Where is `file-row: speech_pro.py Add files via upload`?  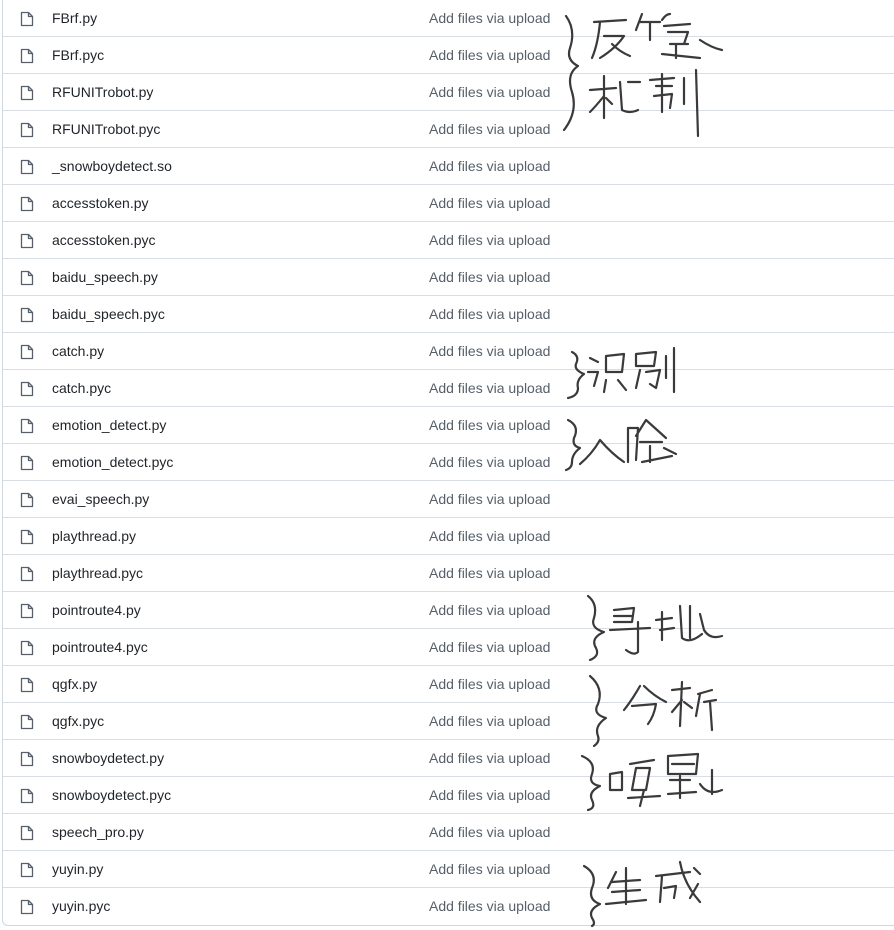 file-row: speech_pro.py Add files via upload is located at coordinates (448, 832).